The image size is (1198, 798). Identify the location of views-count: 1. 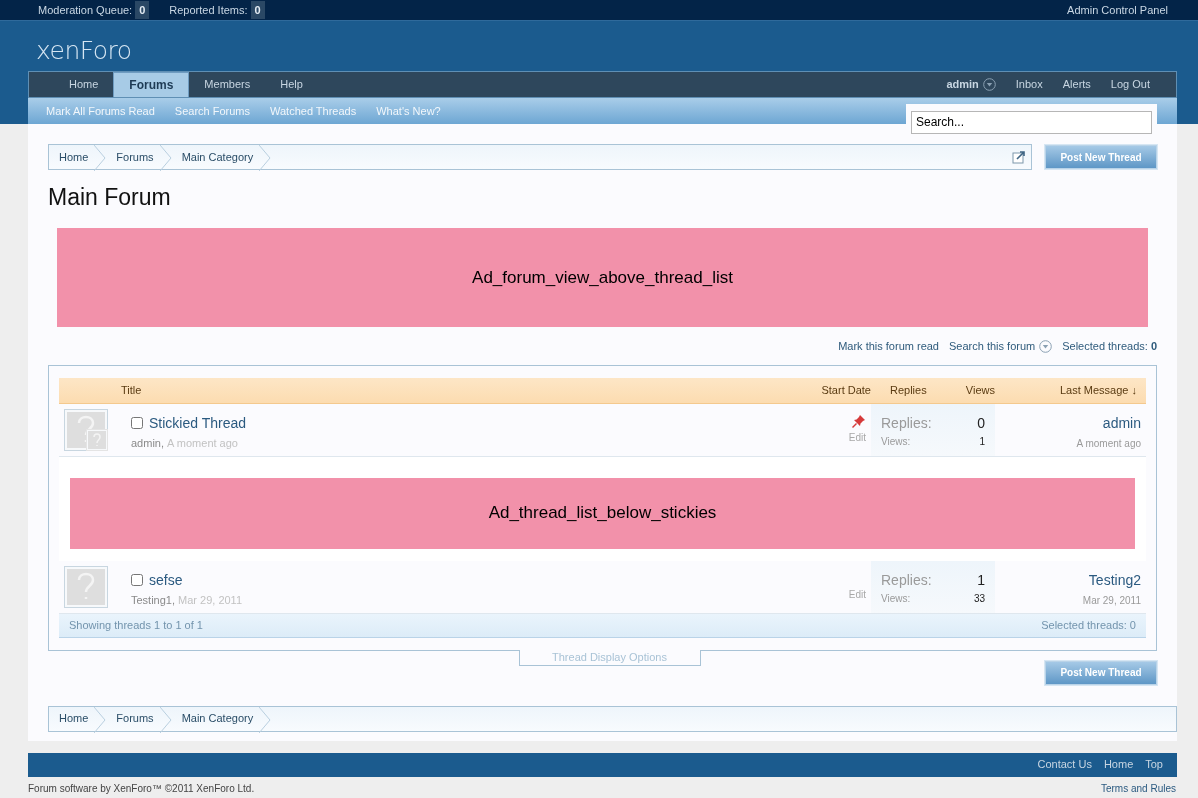
(982, 441).